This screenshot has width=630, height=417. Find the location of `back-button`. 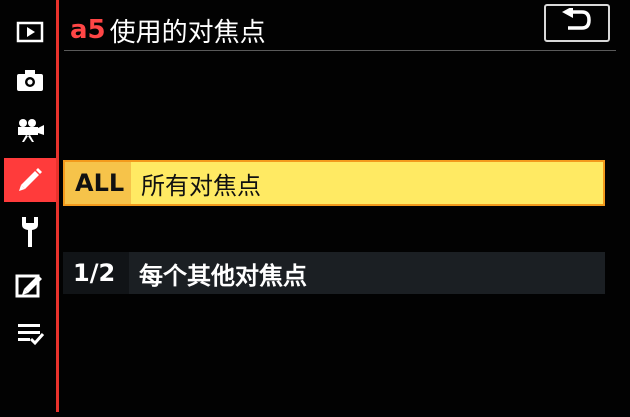

back-button is located at coordinates (577, 23).